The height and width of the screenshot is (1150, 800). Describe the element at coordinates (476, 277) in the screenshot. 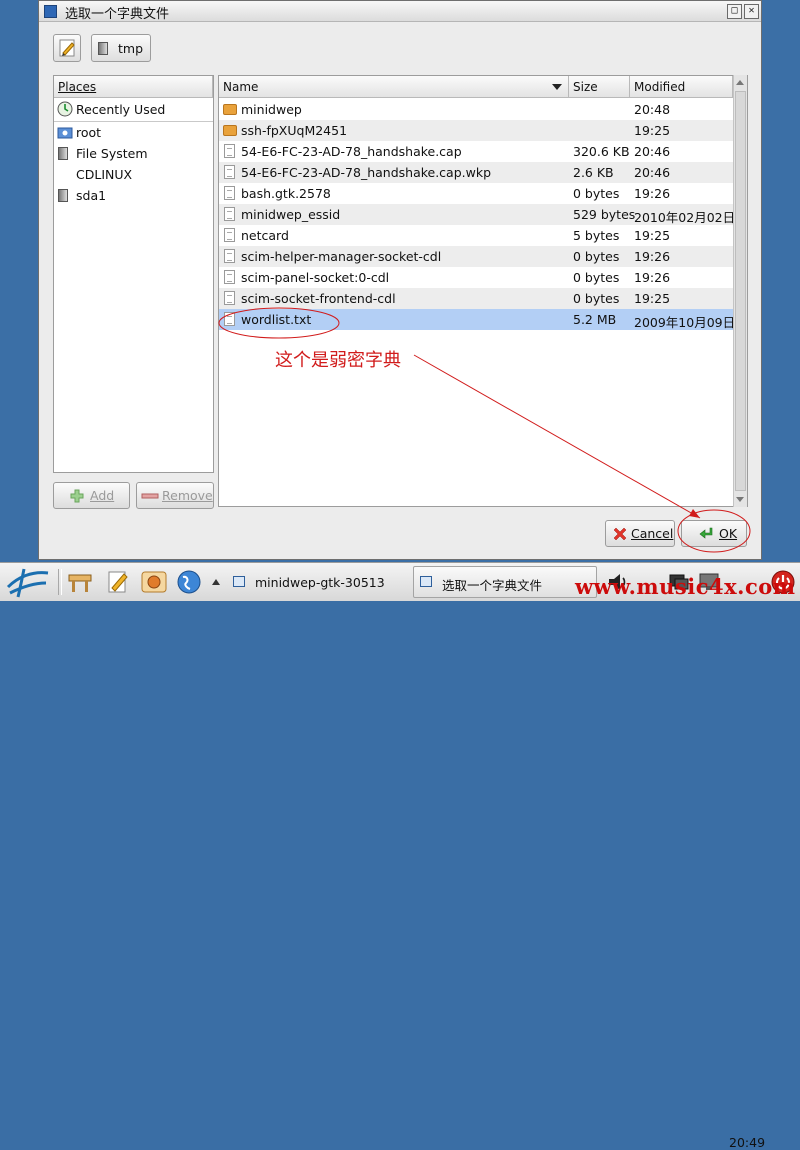

I see `file-row: scim-panel-socket:0-cdl 0 bytes 19:26` at that location.